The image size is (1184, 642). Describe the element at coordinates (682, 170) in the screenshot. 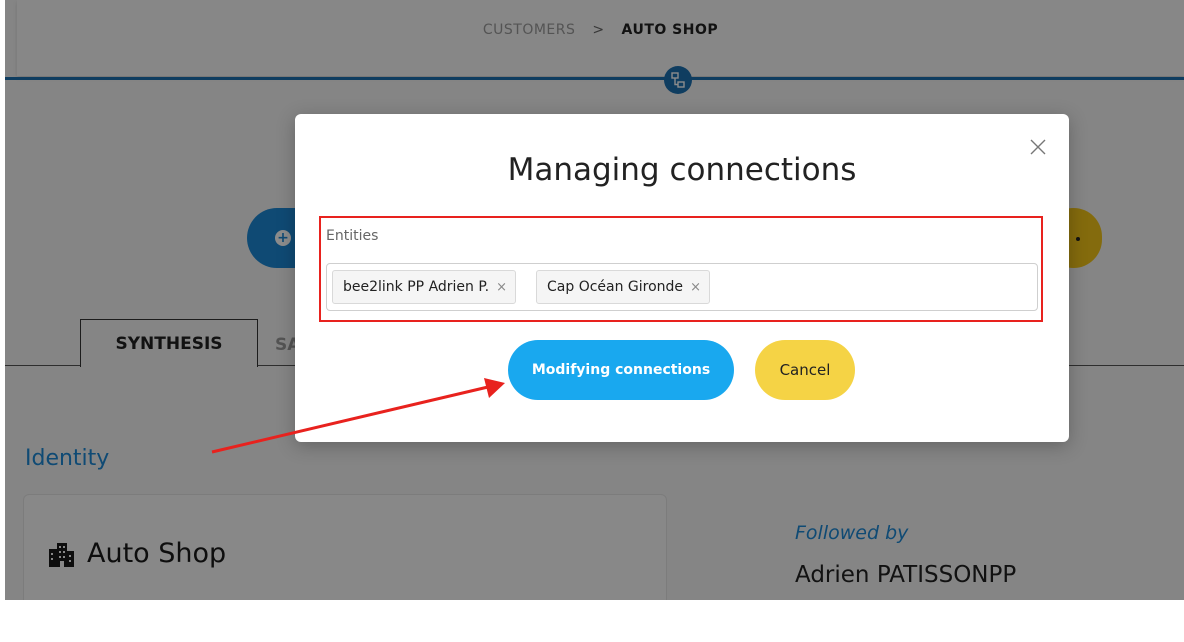

I see `dialog-title: Managing connections` at that location.